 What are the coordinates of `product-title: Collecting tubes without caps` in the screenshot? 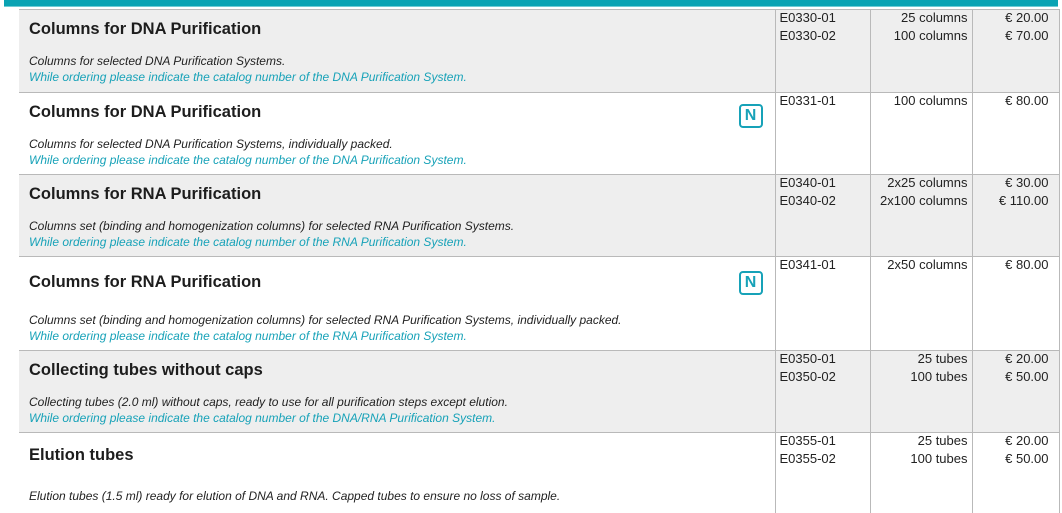 It's located at (146, 370).